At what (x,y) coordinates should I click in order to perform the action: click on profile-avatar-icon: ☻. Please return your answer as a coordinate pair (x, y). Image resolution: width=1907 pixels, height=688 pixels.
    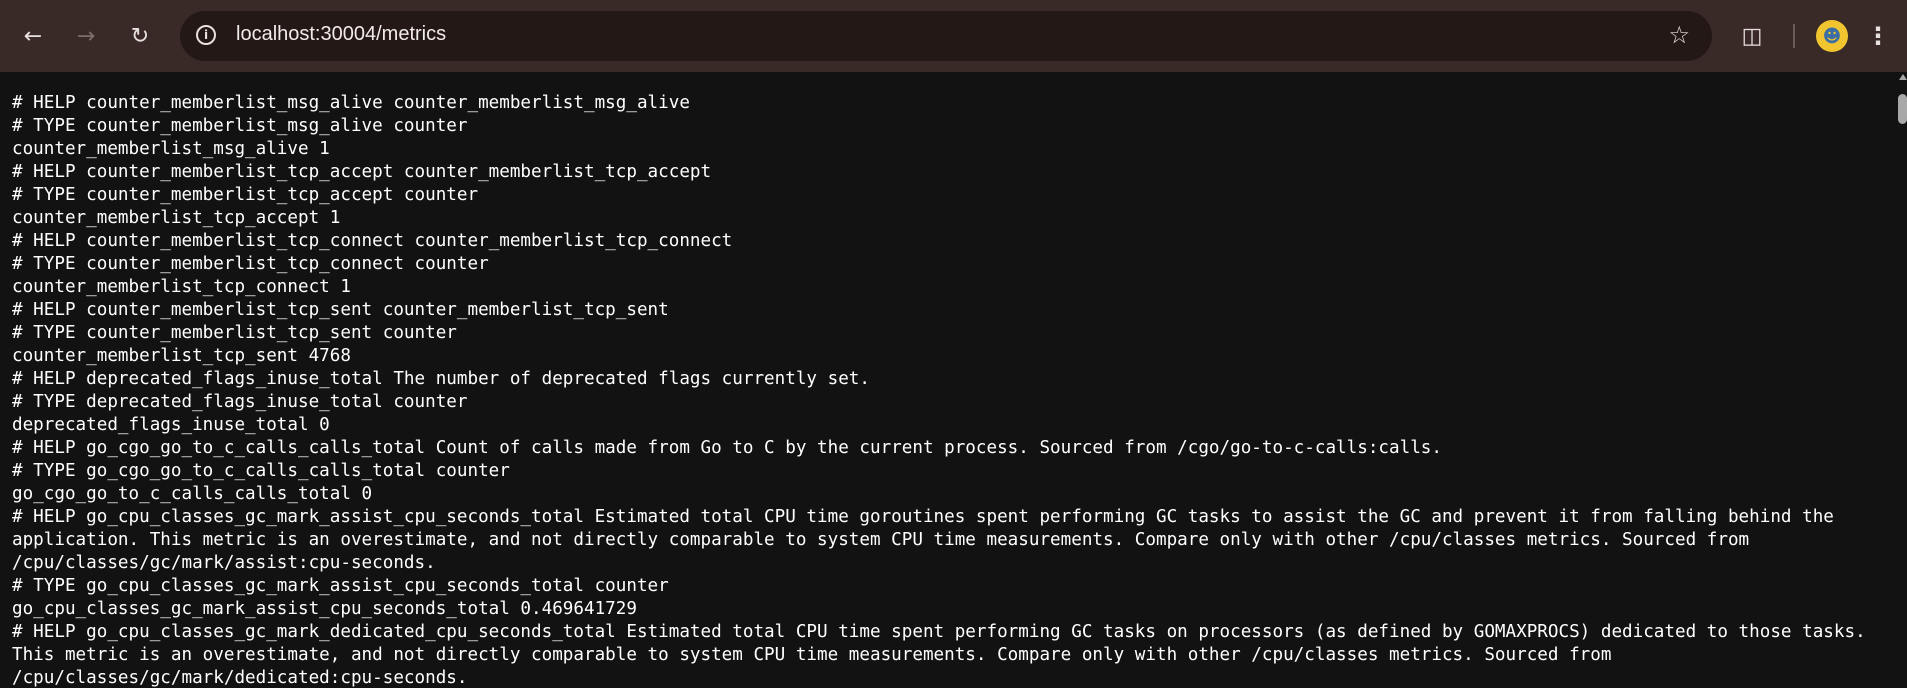
    Looking at the image, I should click on (1832, 36).